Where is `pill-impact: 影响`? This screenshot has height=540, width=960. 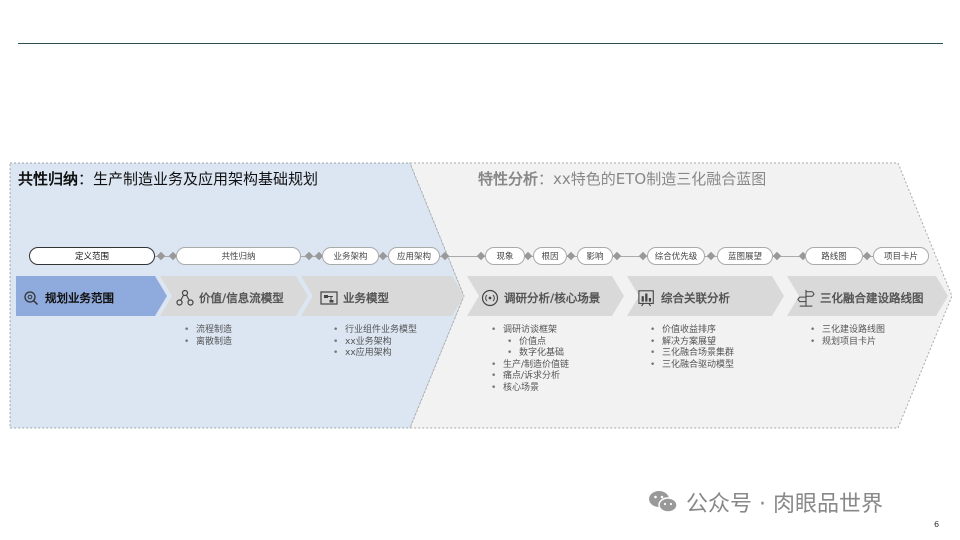 pill-impact: 影响 is located at coordinates (595, 256).